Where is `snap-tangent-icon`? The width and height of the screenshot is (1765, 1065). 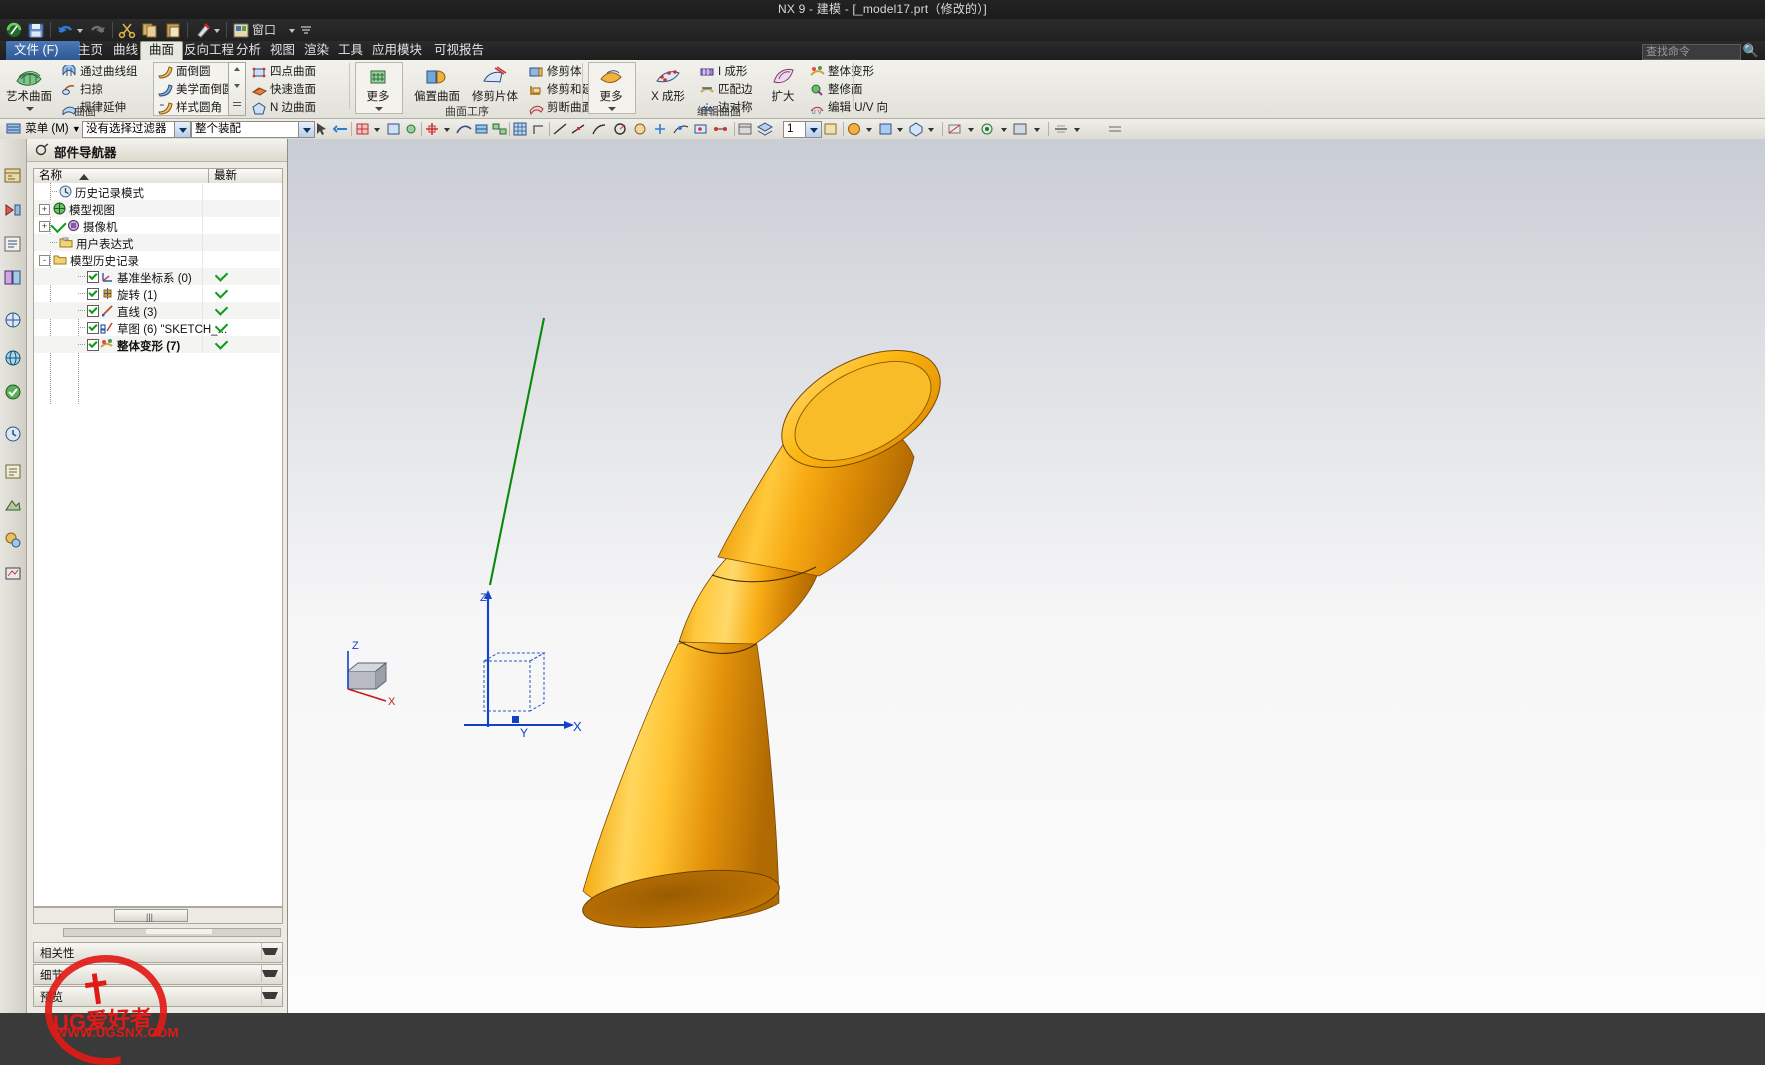 snap-tangent-icon is located at coordinates (599, 129).